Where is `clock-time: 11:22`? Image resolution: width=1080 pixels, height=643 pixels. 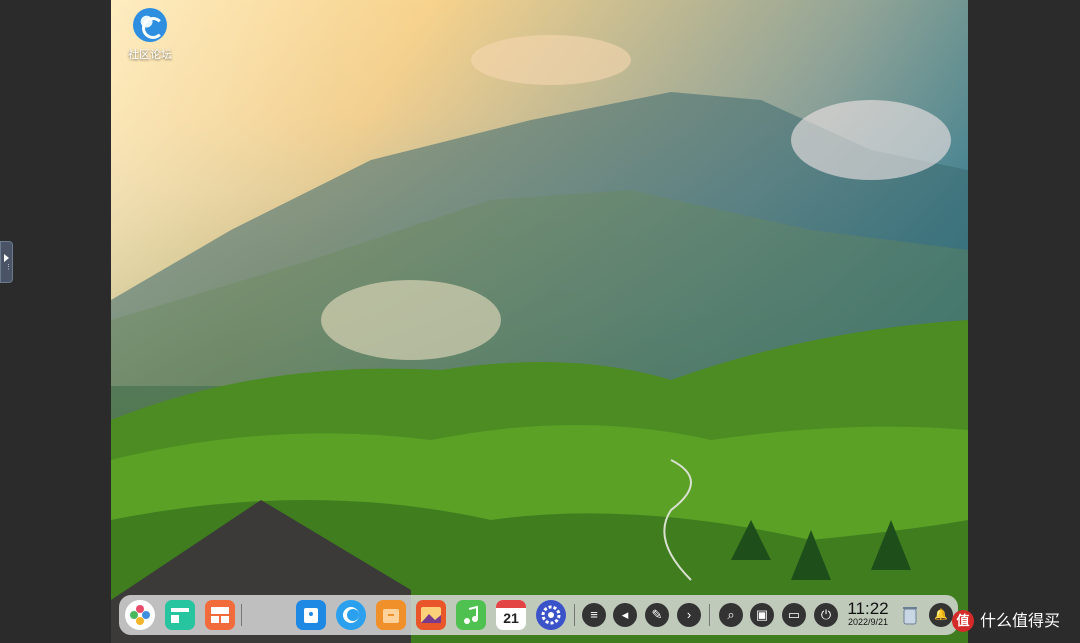
clock-time: 11:22 is located at coordinates (868, 608).